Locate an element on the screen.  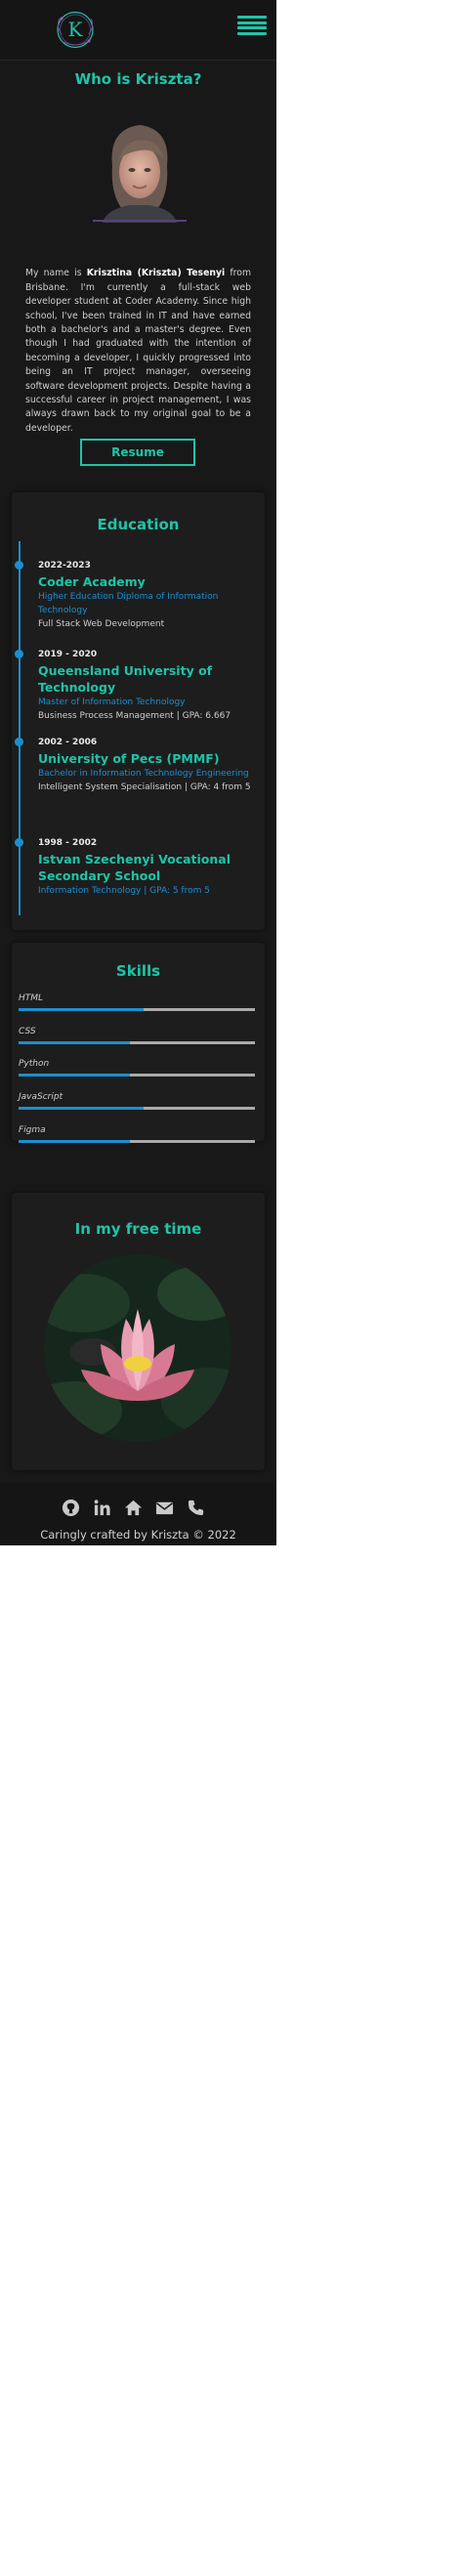
education-years: 2022-2023 is located at coordinates (64, 565).